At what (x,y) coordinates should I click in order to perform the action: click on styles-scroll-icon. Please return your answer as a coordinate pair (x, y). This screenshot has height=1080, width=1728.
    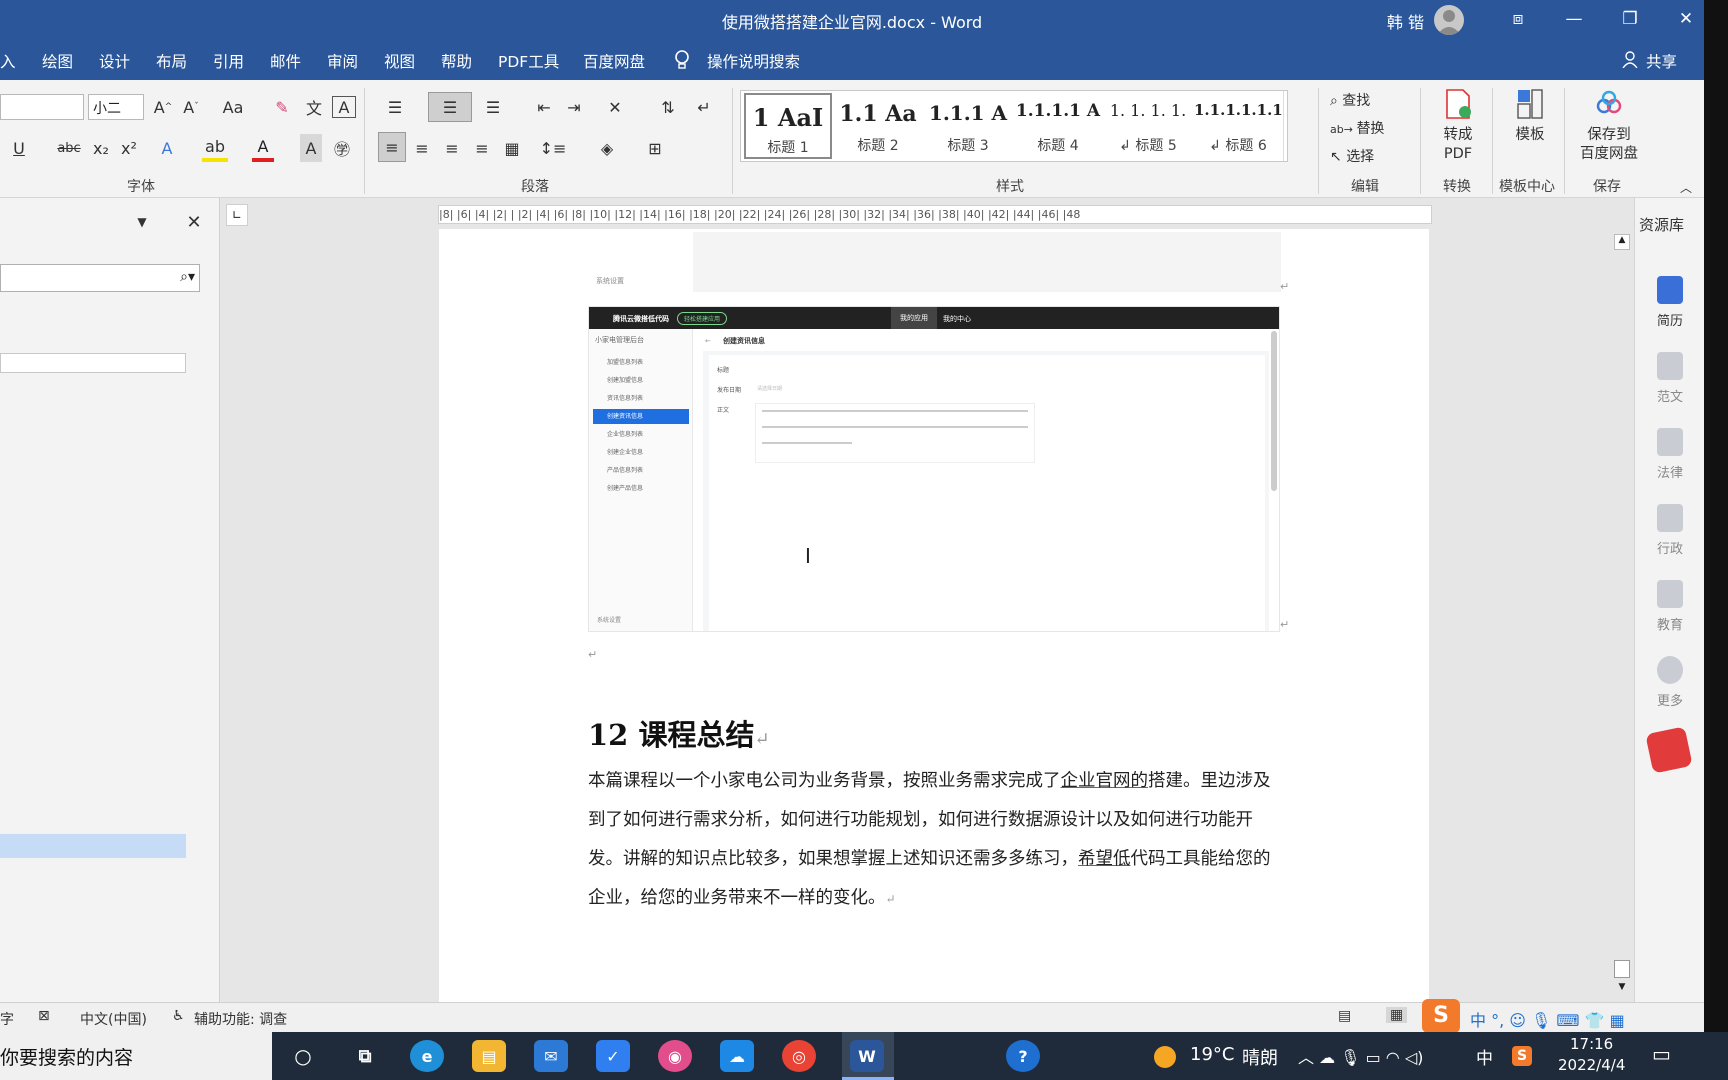
    Looking at the image, I should click on (1285, 126).